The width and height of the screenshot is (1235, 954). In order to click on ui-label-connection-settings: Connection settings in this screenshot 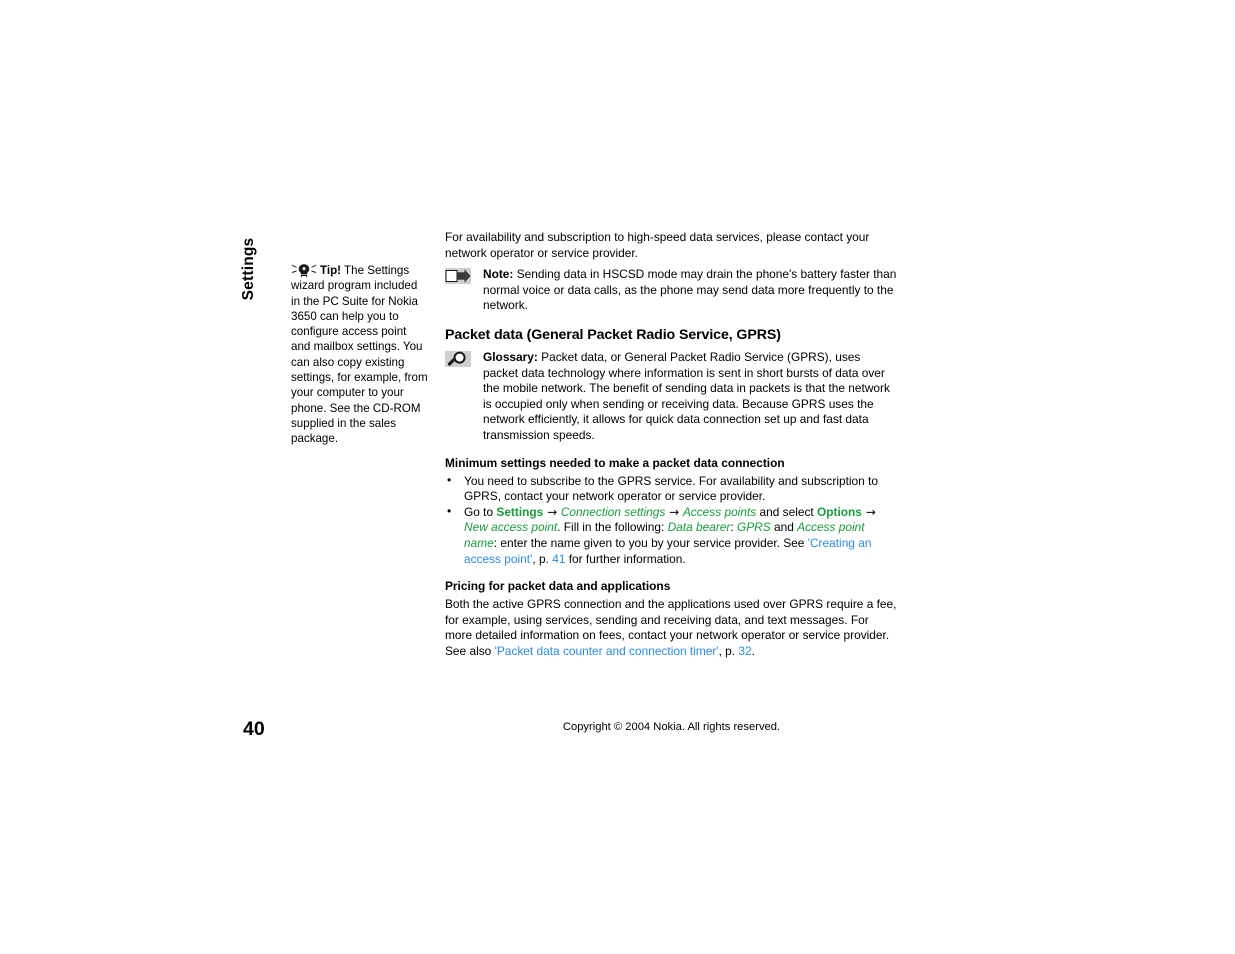, I will do `click(613, 511)`.